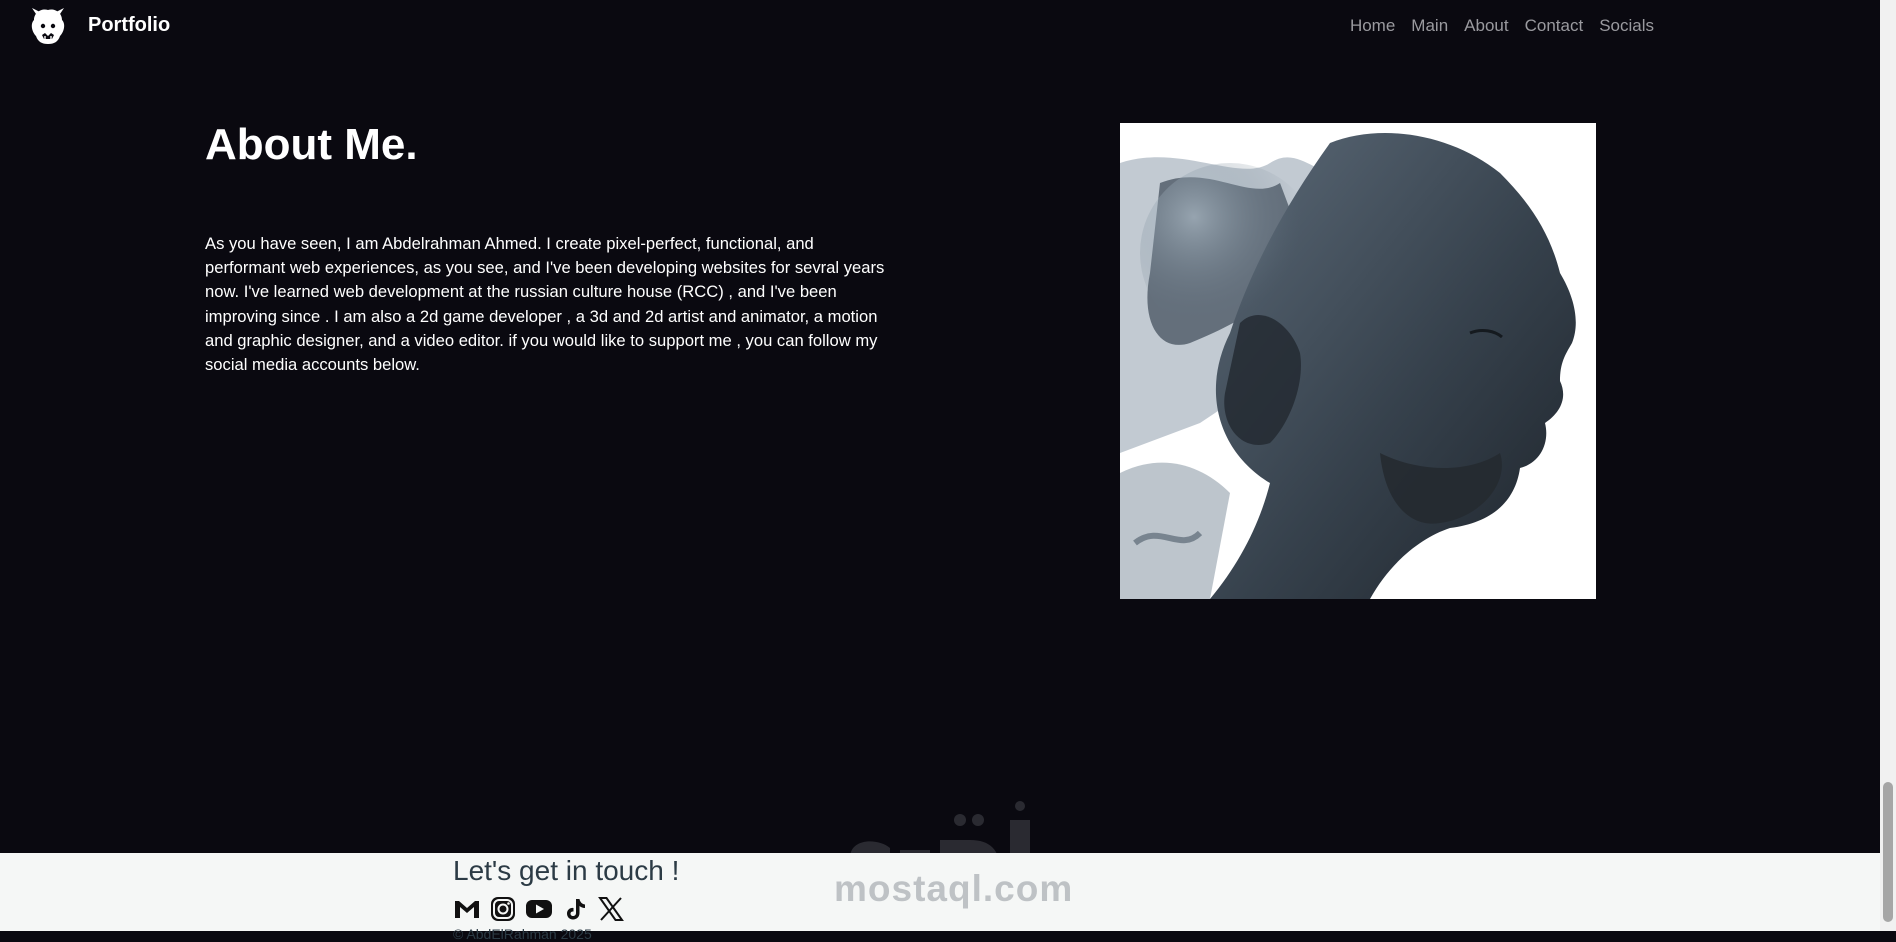 The width and height of the screenshot is (1896, 942). Describe the element at coordinates (611, 909) in the screenshot. I see `x-icon` at that location.